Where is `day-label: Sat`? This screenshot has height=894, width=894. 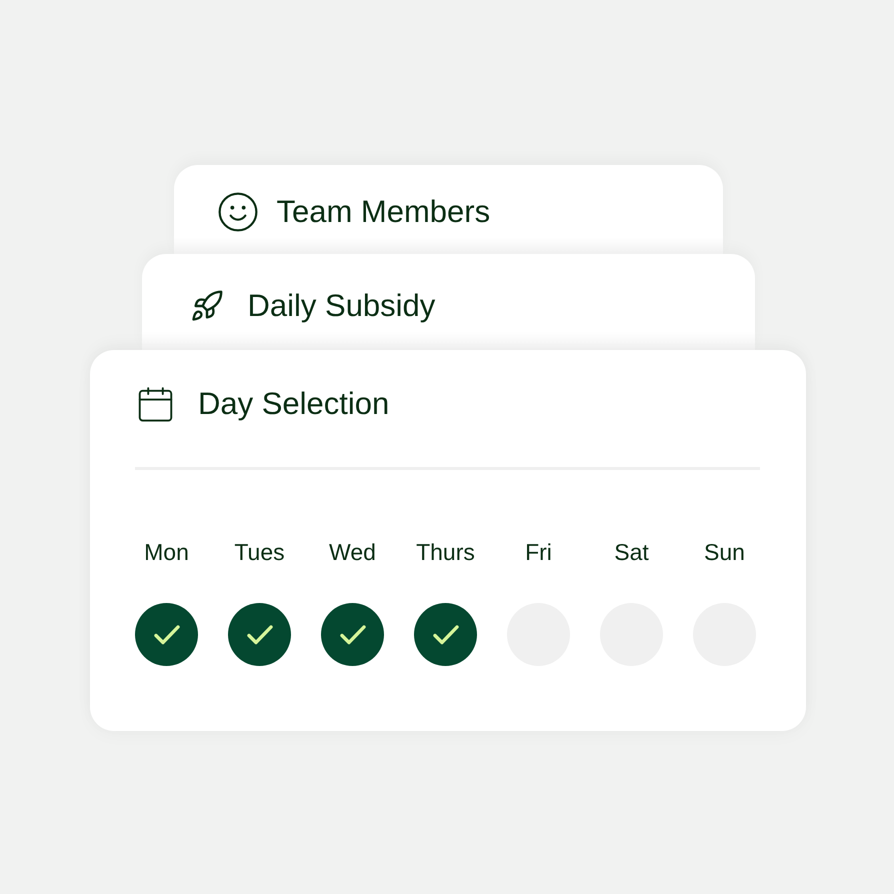
day-label: Sat is located at coordinates (631, 552).